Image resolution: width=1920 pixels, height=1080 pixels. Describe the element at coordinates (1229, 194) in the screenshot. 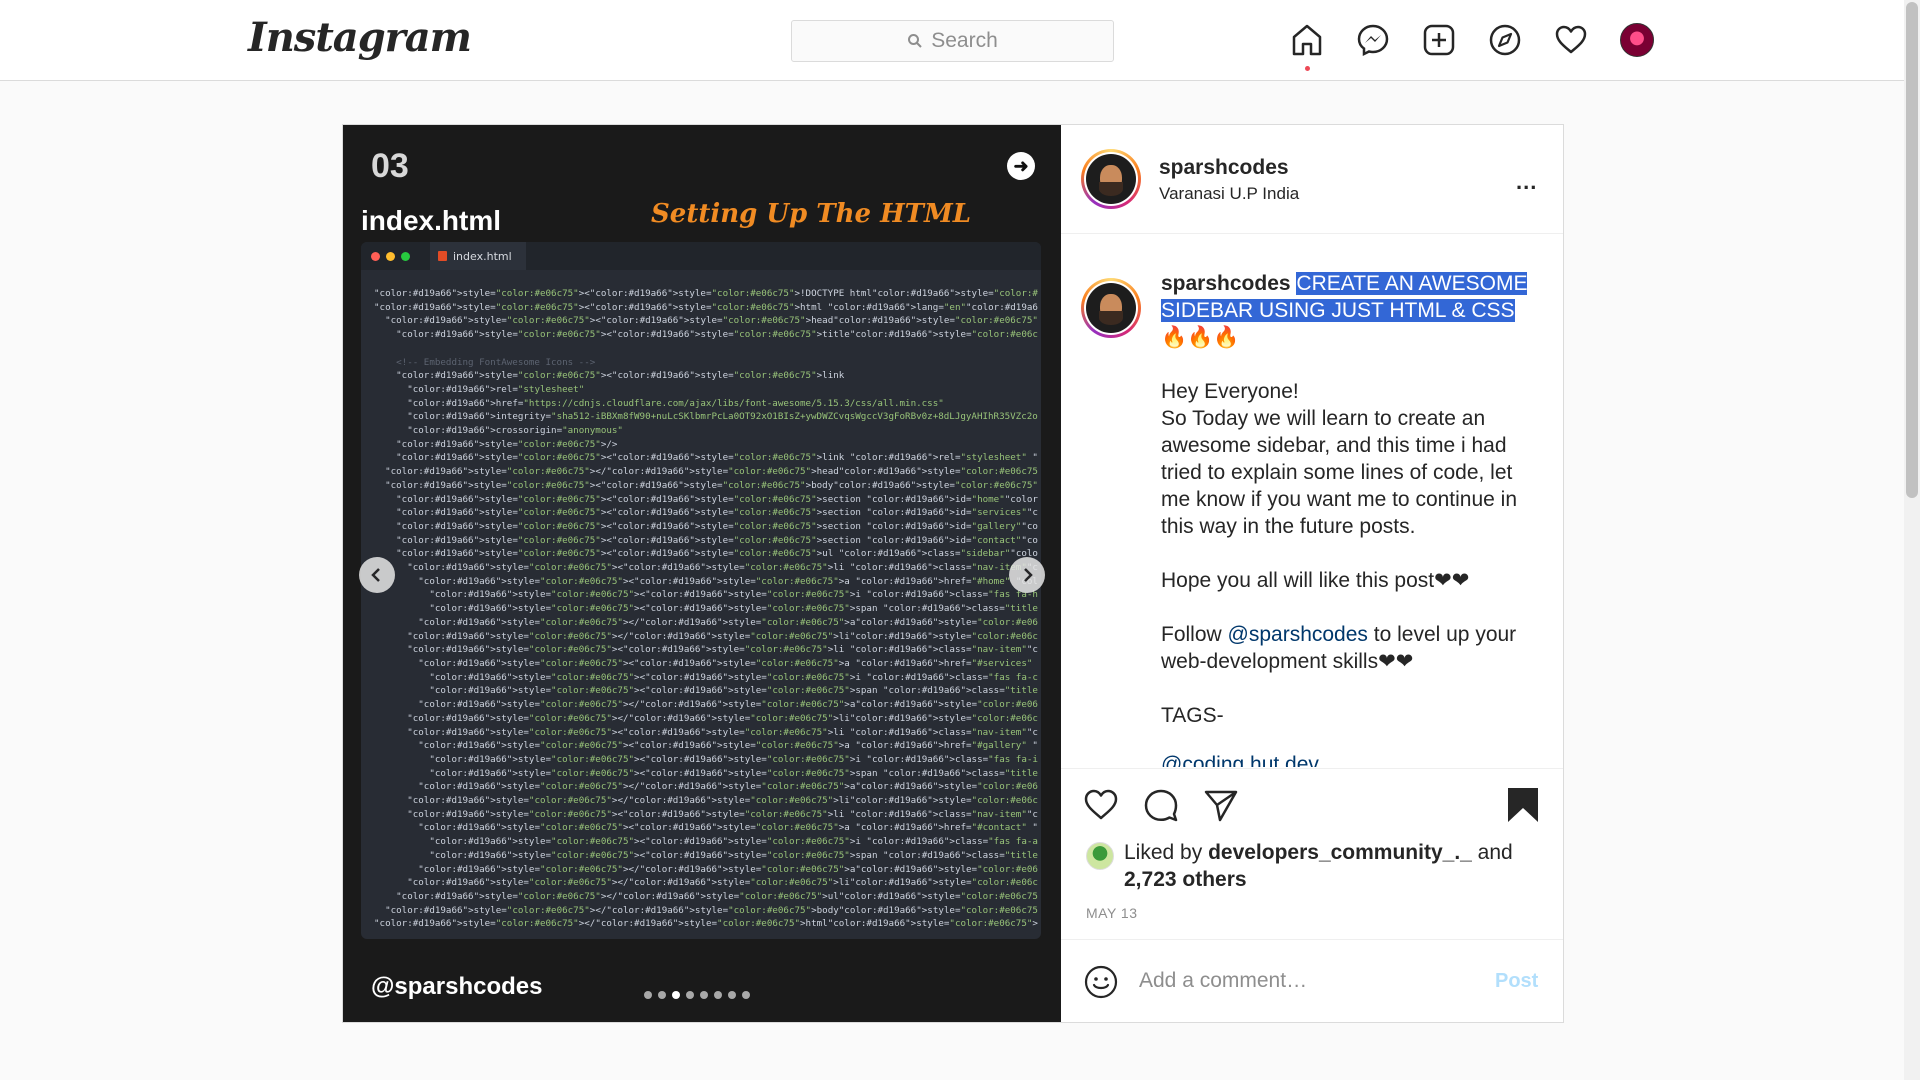

I see `post-location: Varanasi U.P India` at that location.